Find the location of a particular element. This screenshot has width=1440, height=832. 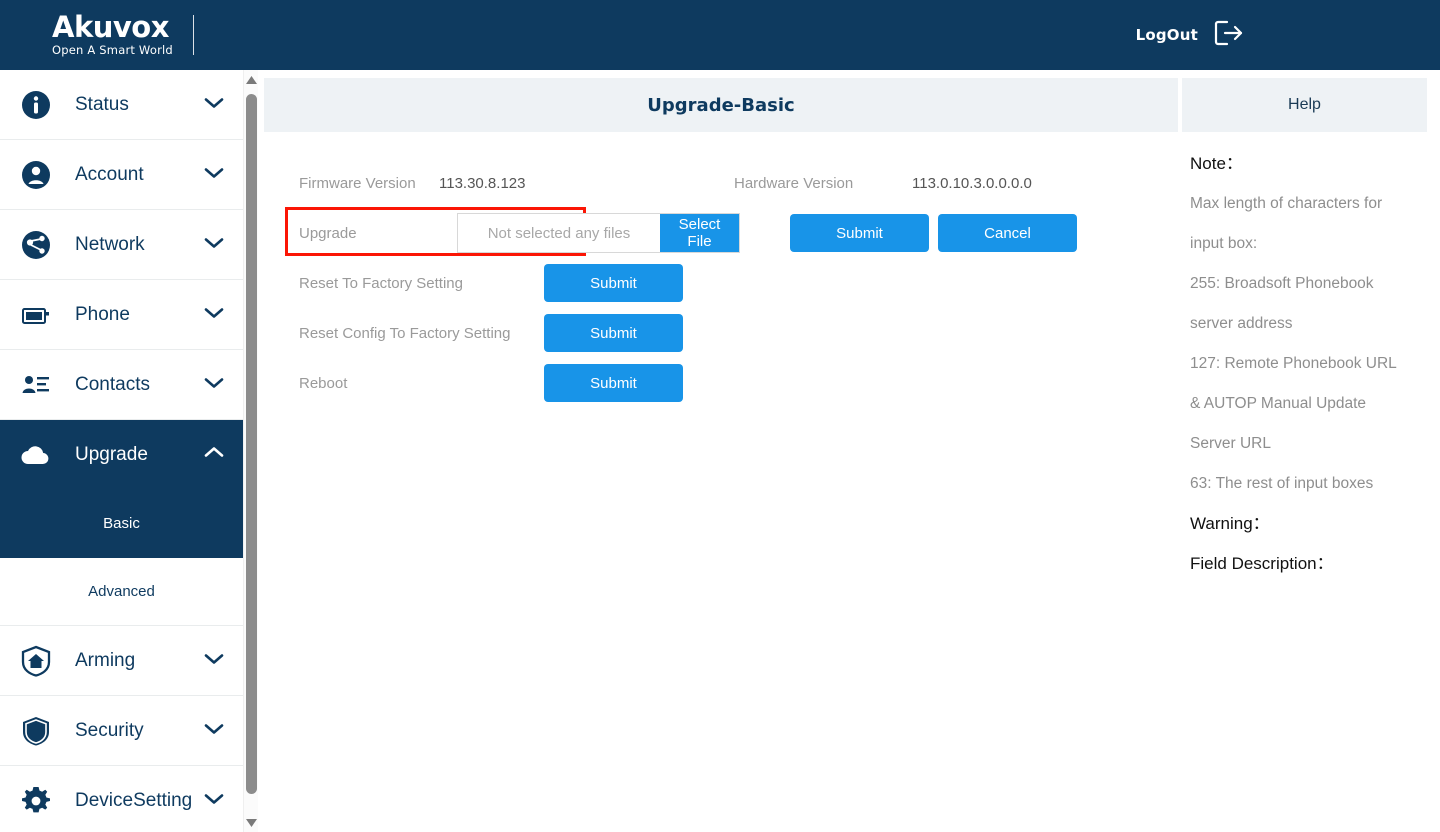

logout-label: LogOut is located at coordinates (1166, 35).